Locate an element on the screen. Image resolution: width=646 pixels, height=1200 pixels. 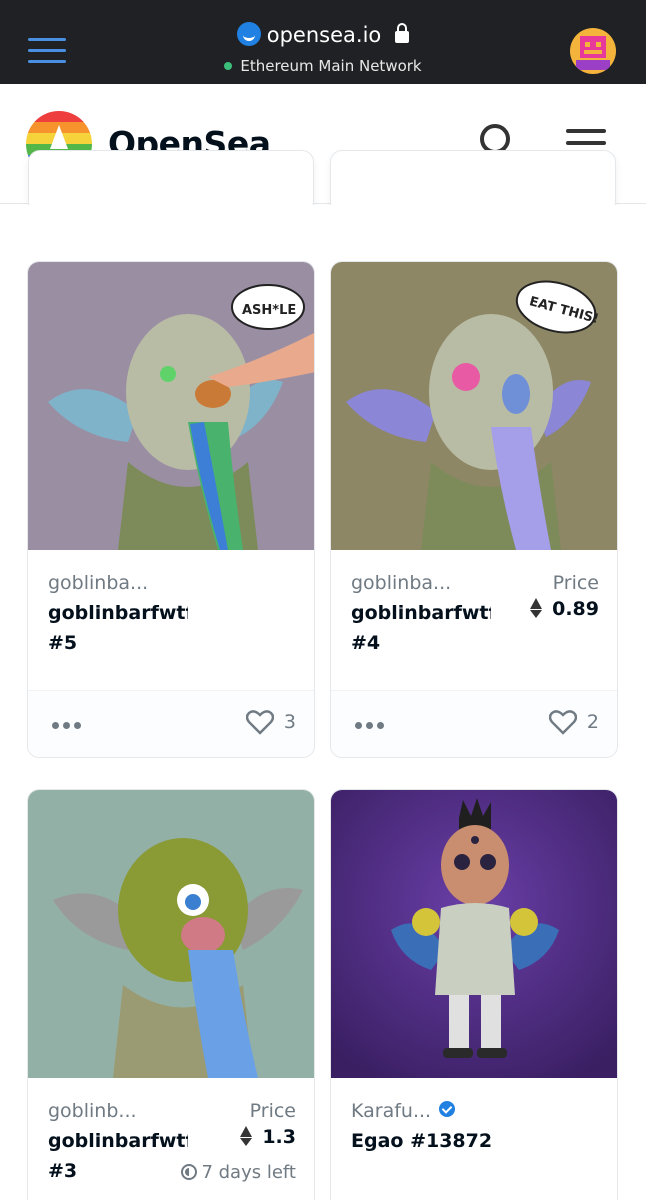
price-amount: 0.89 is located at coordinates (575, 609).